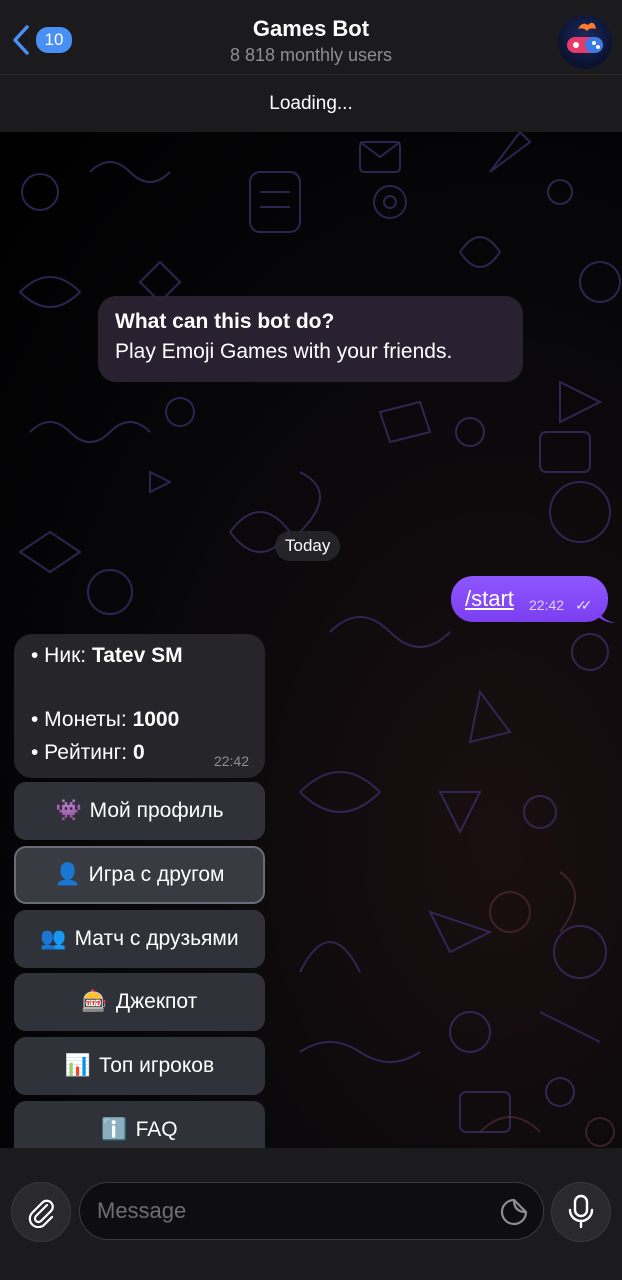 The width and height of the screenshot is (622, 1280). What do you see at coordinates (82, 719) in the screenshot?
I see `coins-label: • Монеты:` at bounding box center [82, 719].